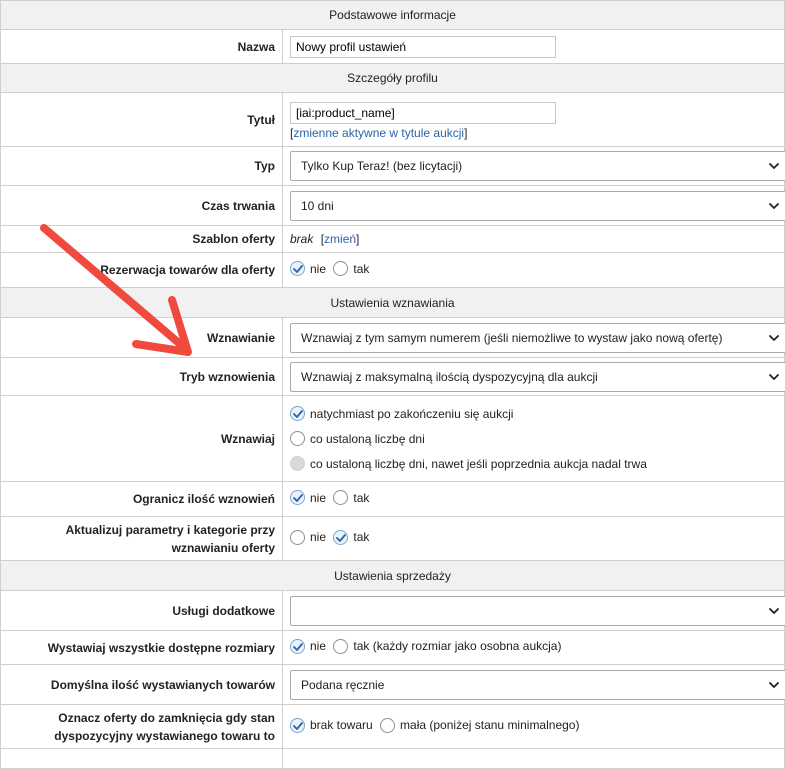 The image size is (785, 769). Describe the element at coordinates (392, 575) in the screenshot. I see `section-header-sales: Ustawienia sprzedaży` at that location.